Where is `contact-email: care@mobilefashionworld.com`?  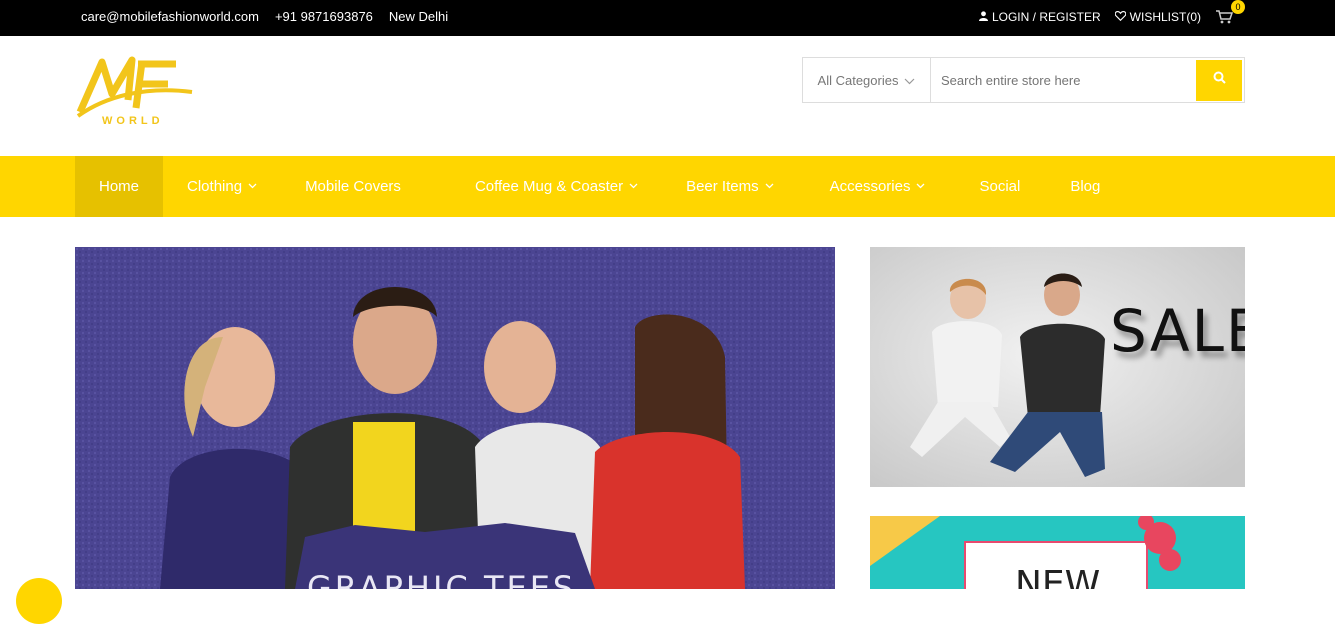 contact-email: care@mobilefashionworld.com is located at coordinates (170, 16).